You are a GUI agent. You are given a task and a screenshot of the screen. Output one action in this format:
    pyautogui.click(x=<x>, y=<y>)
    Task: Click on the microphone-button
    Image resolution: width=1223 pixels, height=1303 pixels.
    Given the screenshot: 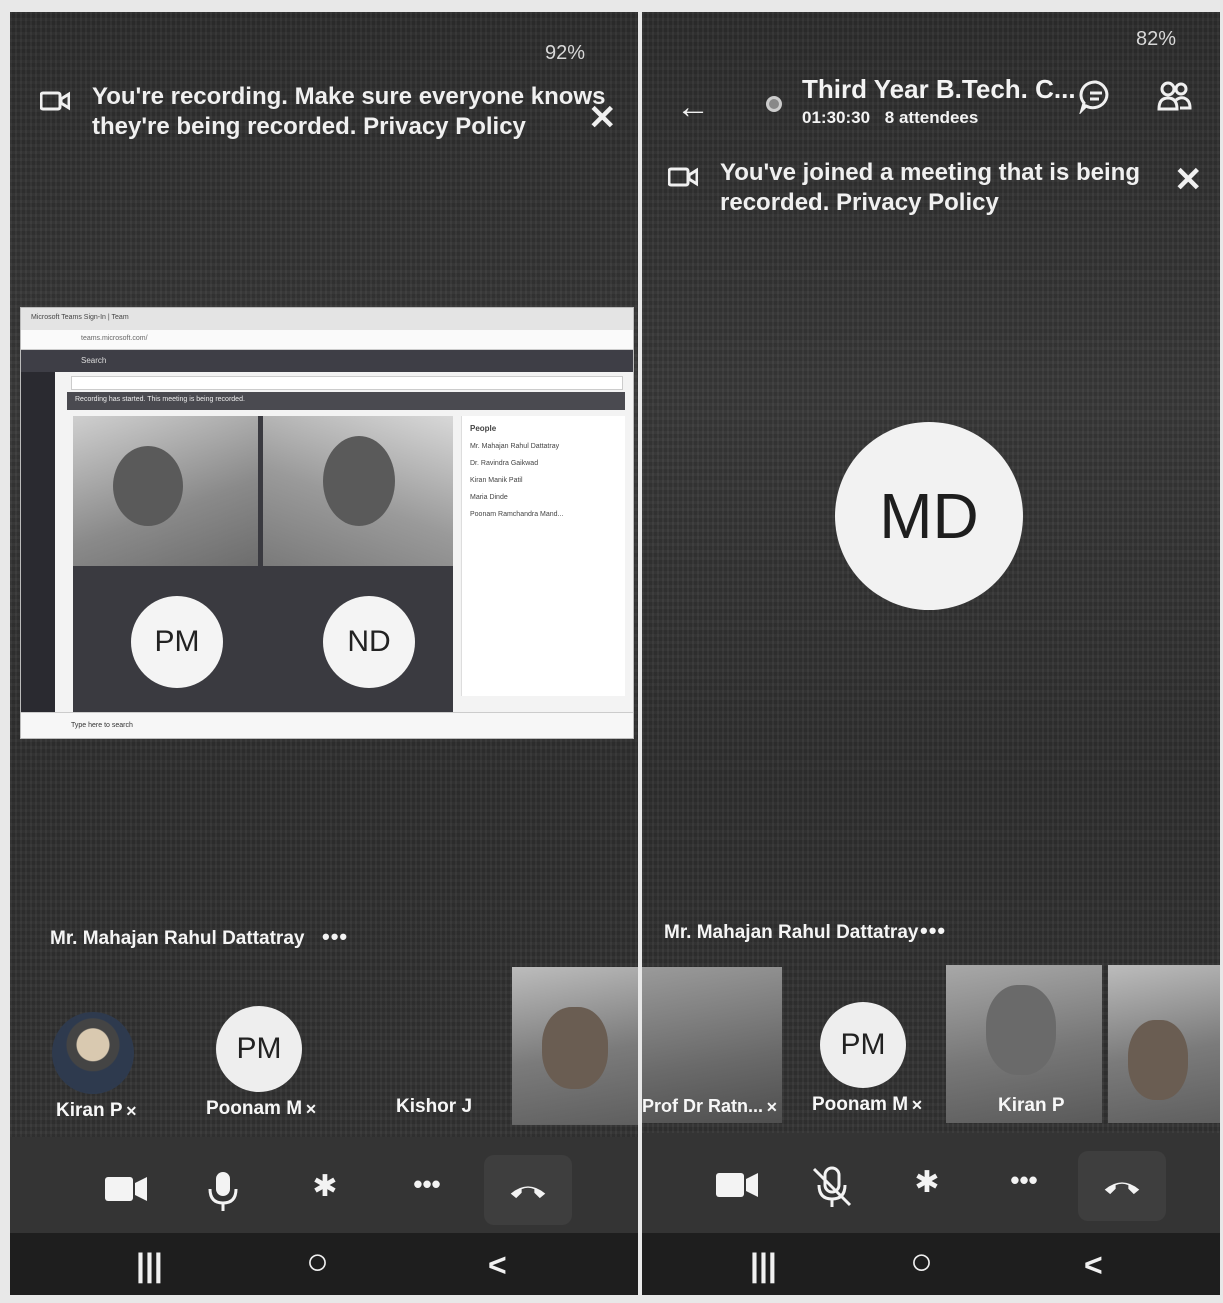 What is the action you would take?
    pyautogui.click(x=223, y=1191)
    